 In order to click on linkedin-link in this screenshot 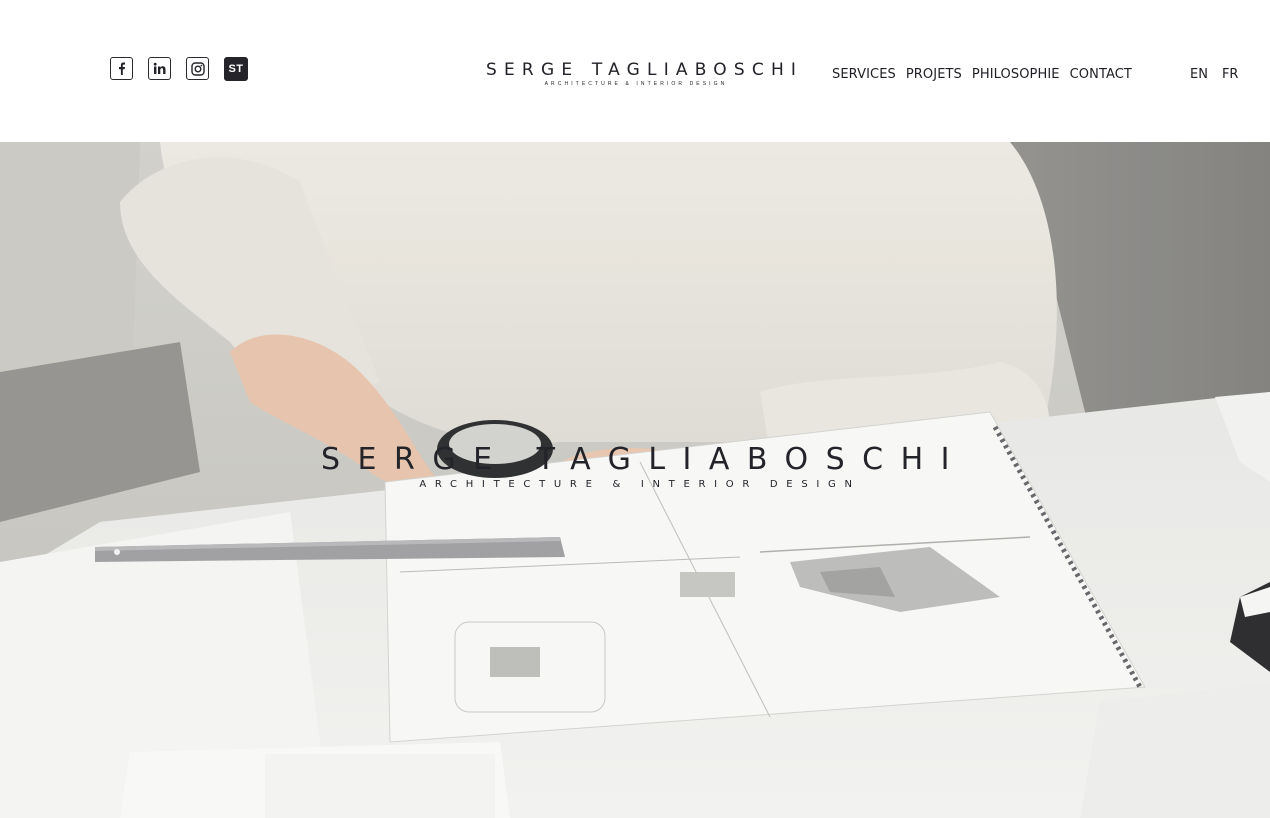, I will do `click(159, 68)`.